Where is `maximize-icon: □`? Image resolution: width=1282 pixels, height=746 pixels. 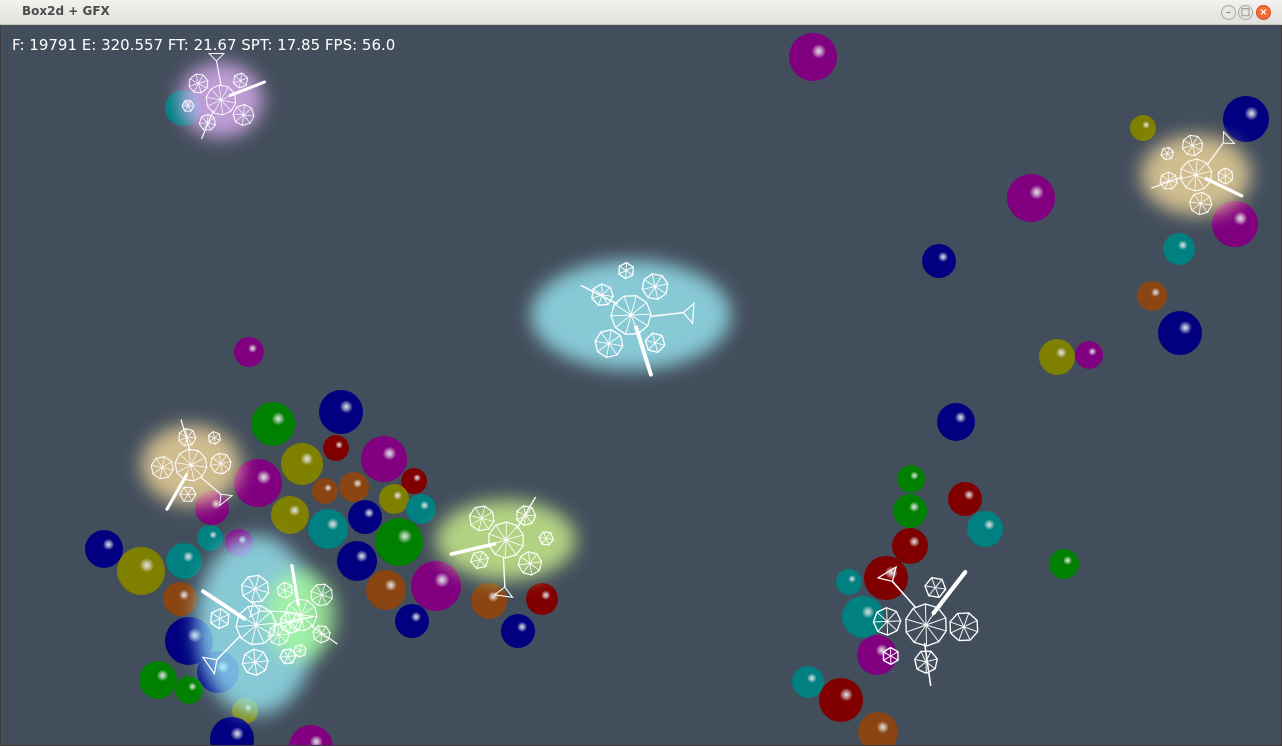 maximize-icon: □ is located at coordinates (1245, 12).